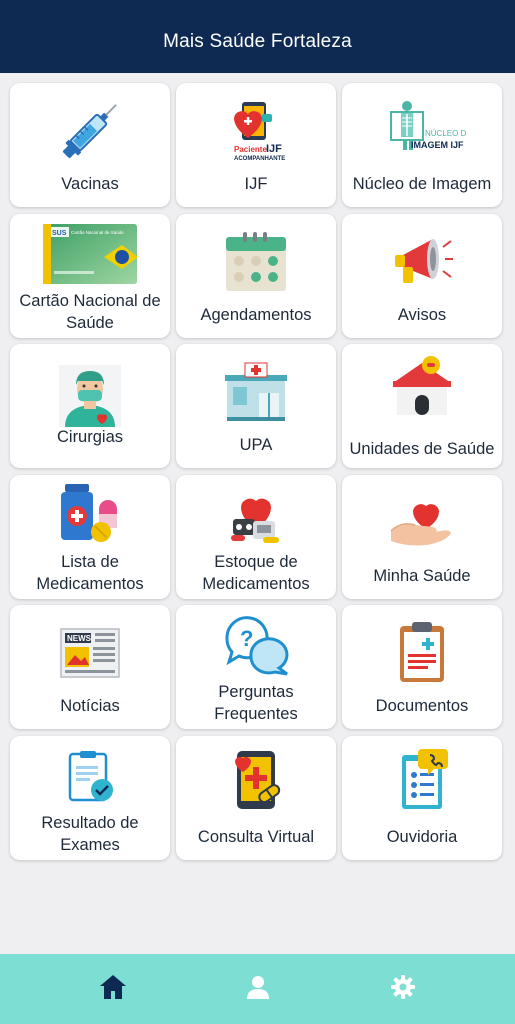  Describe the element at coordinates (250, 149) in the screenshot. I see `svg-text: Paciente` at that location.